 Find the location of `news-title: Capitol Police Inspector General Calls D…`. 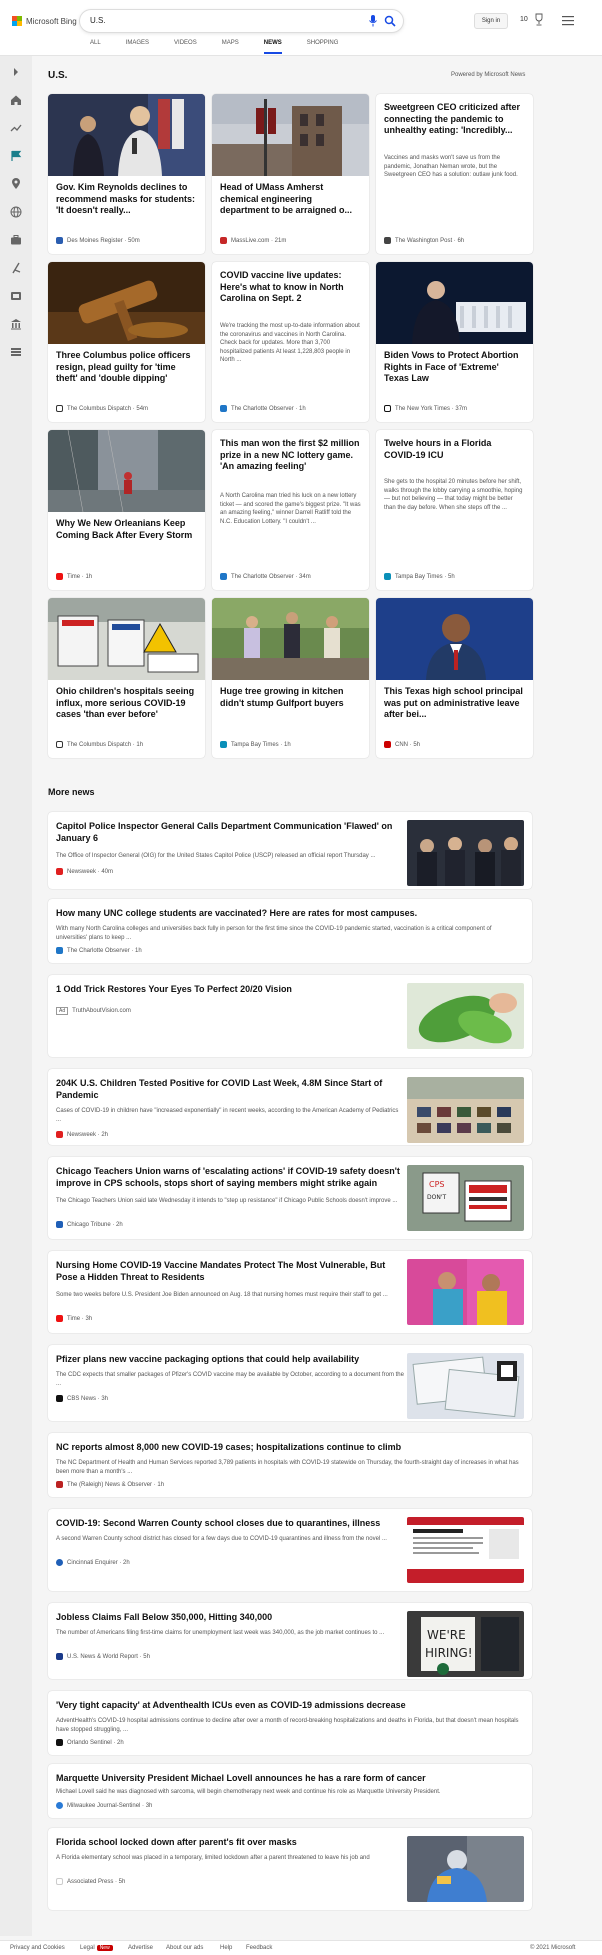

news-title: Capitol Police Inspector General Calls D… is located at coordinates (230, 832).